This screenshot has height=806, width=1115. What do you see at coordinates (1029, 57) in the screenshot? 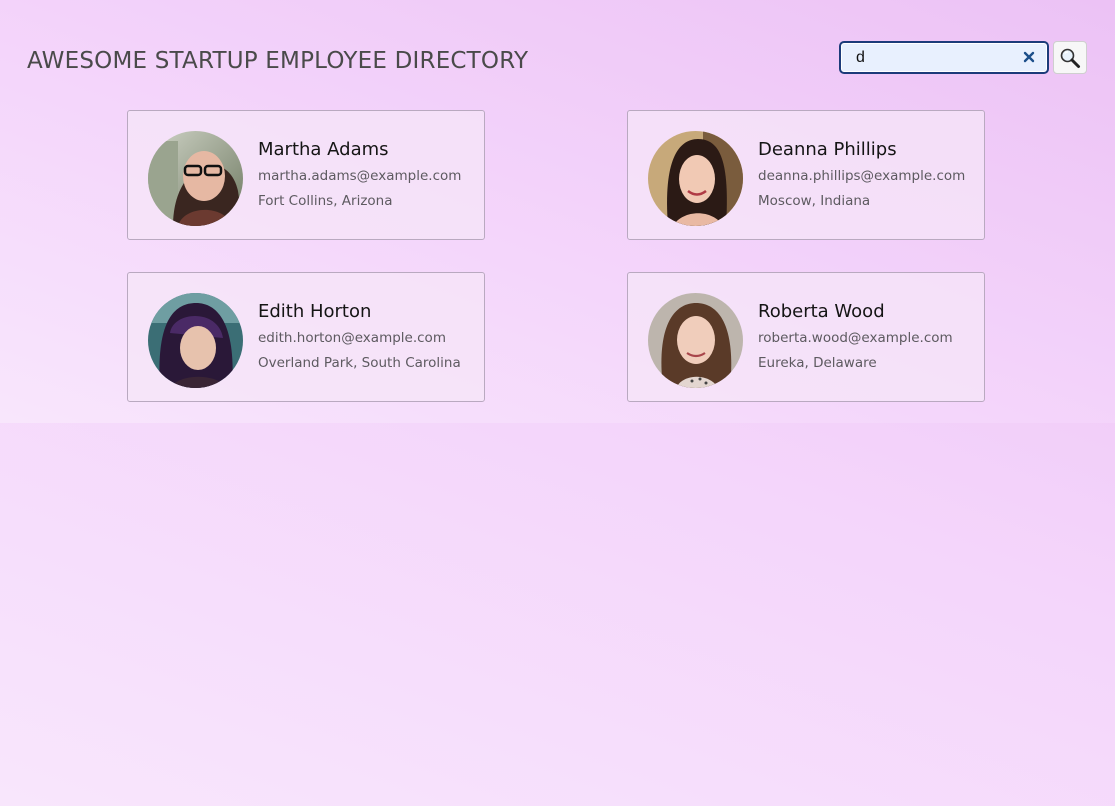
I see `close-icon` at bounding box center [1029, 57].